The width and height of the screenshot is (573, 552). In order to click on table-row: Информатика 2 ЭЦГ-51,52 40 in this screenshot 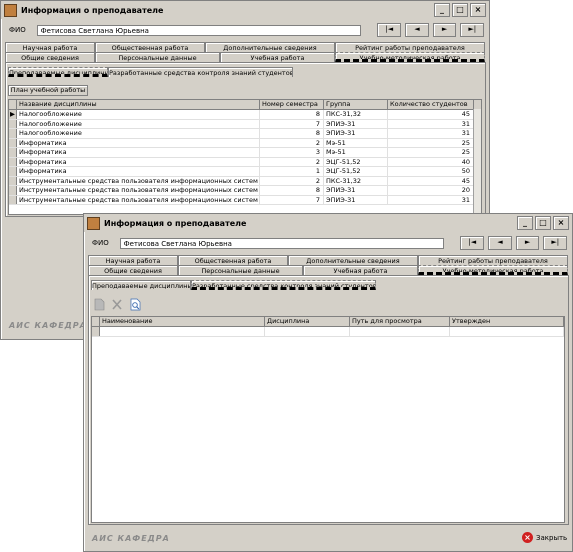, I will do `click(245, 162)`.